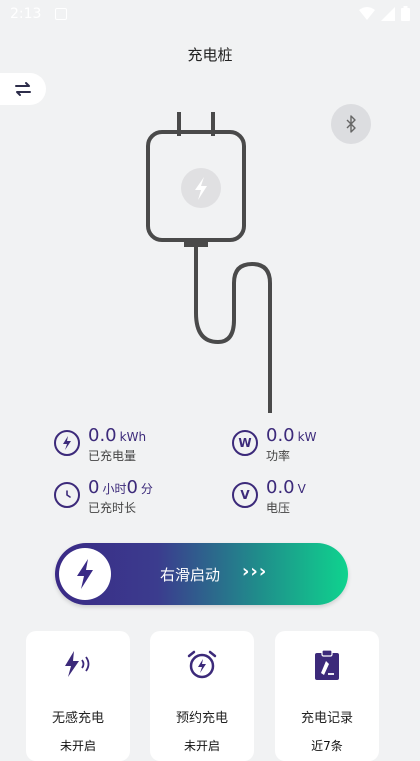 The width and height of the screenshot is (420, 761). What do you see at coordinates (307, 437) in the screenshot?
I see `power-unit: kW` at bounding box center [307, 437].